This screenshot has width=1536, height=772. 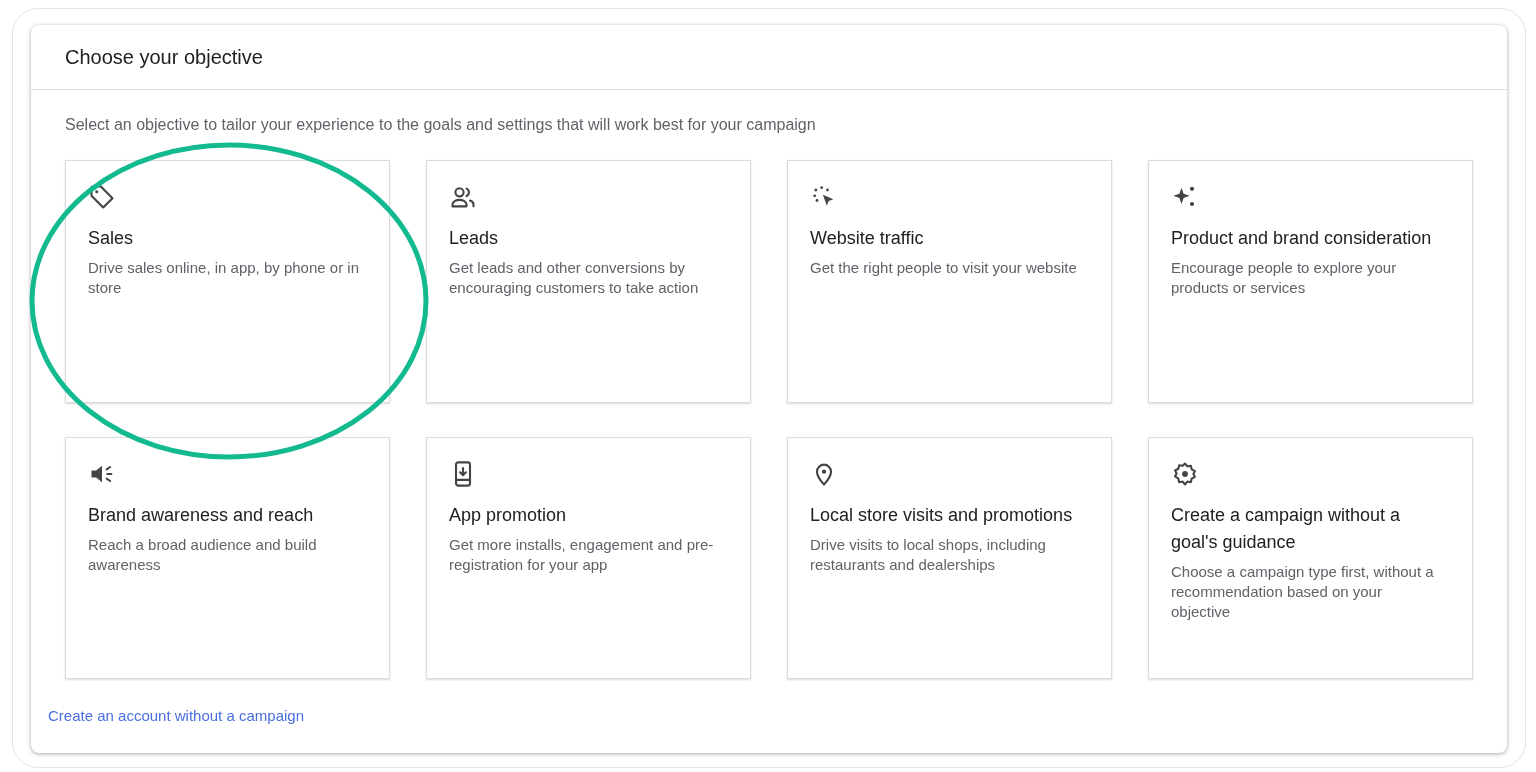 I want to click on tag-icon, so click(x=102, y=197).